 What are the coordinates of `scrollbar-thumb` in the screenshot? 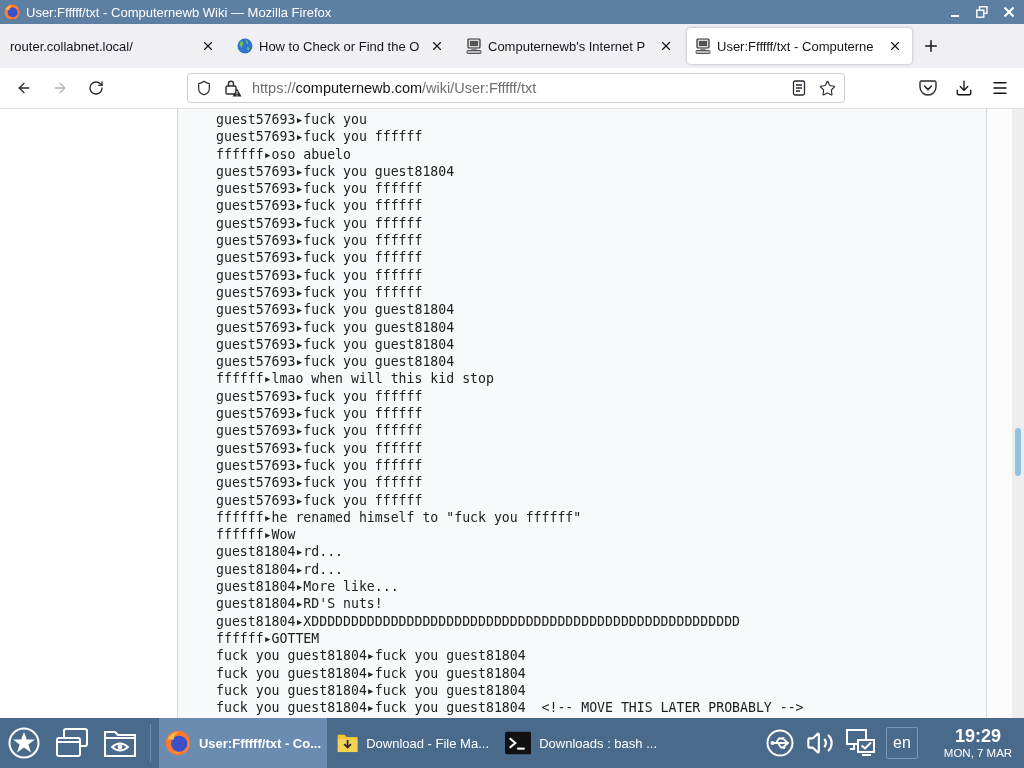 It's located at (1018, 452).